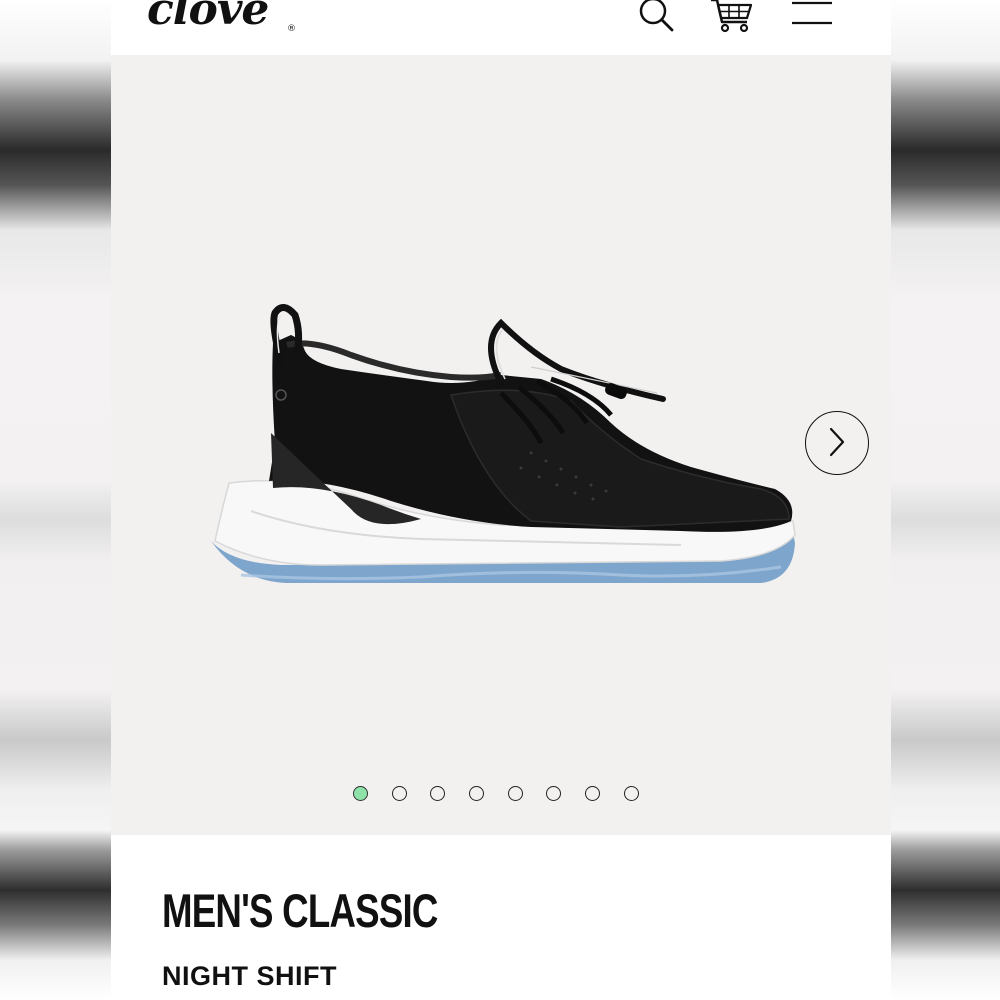  What do you see at coordinates (812, 17) in the screenshot?
I see `hamburger-menu-icon` at bounding box center [812, 17].